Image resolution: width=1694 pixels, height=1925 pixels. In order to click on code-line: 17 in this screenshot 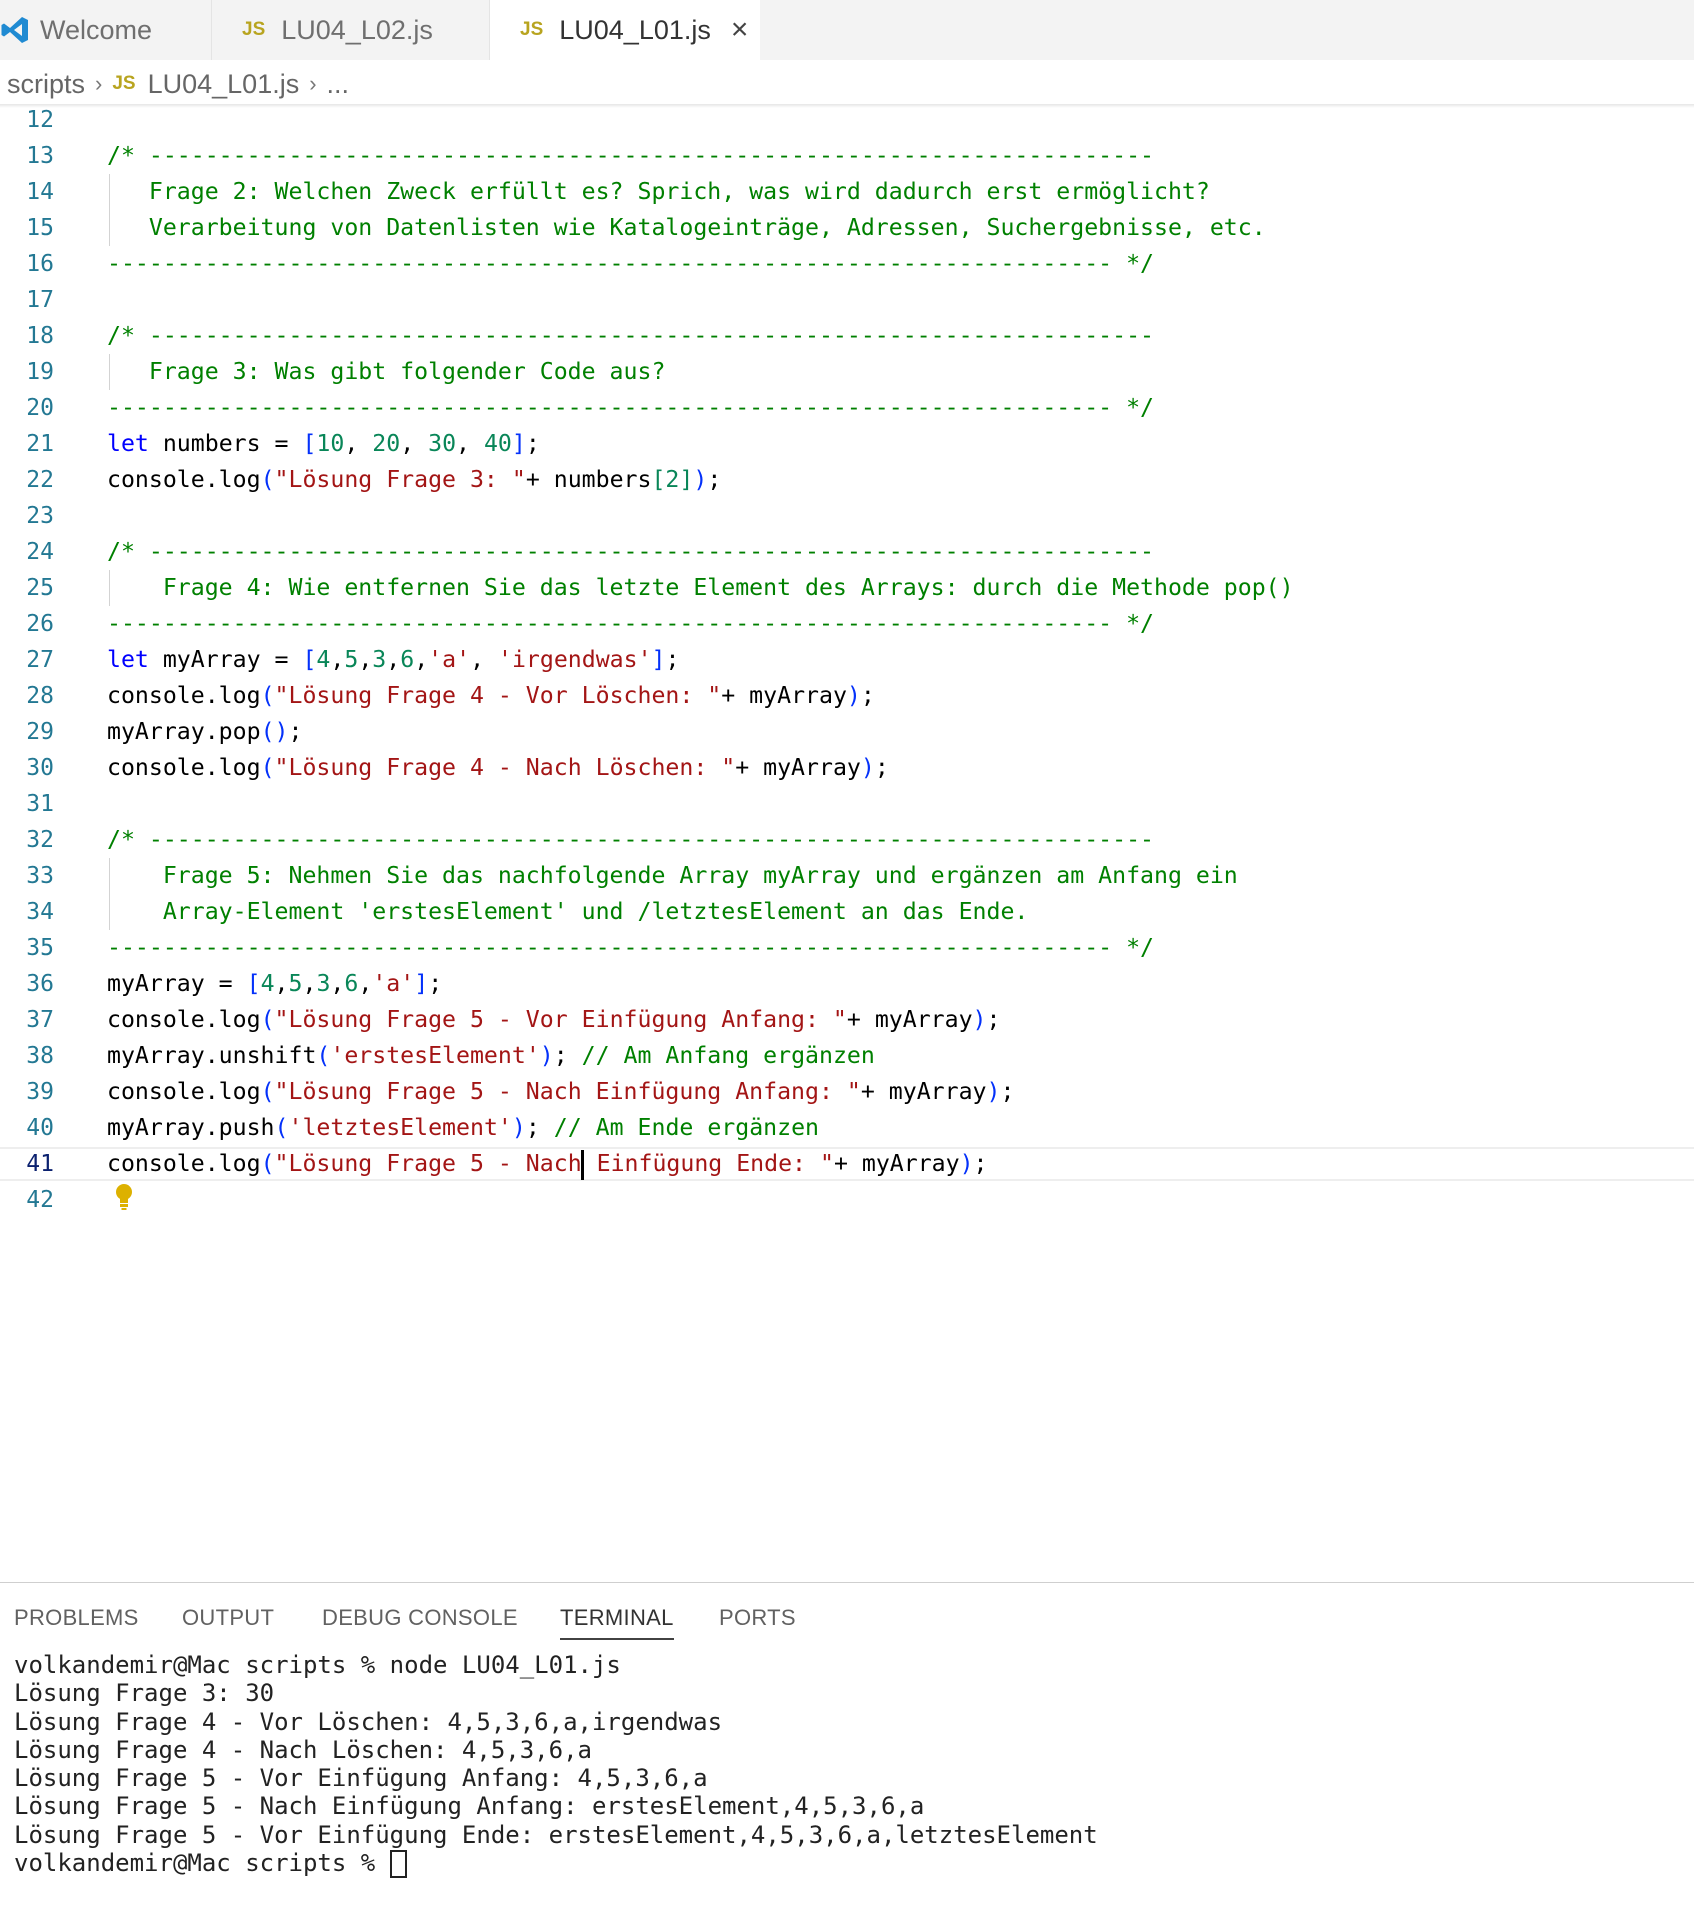, I will do `click(847, 300)`.